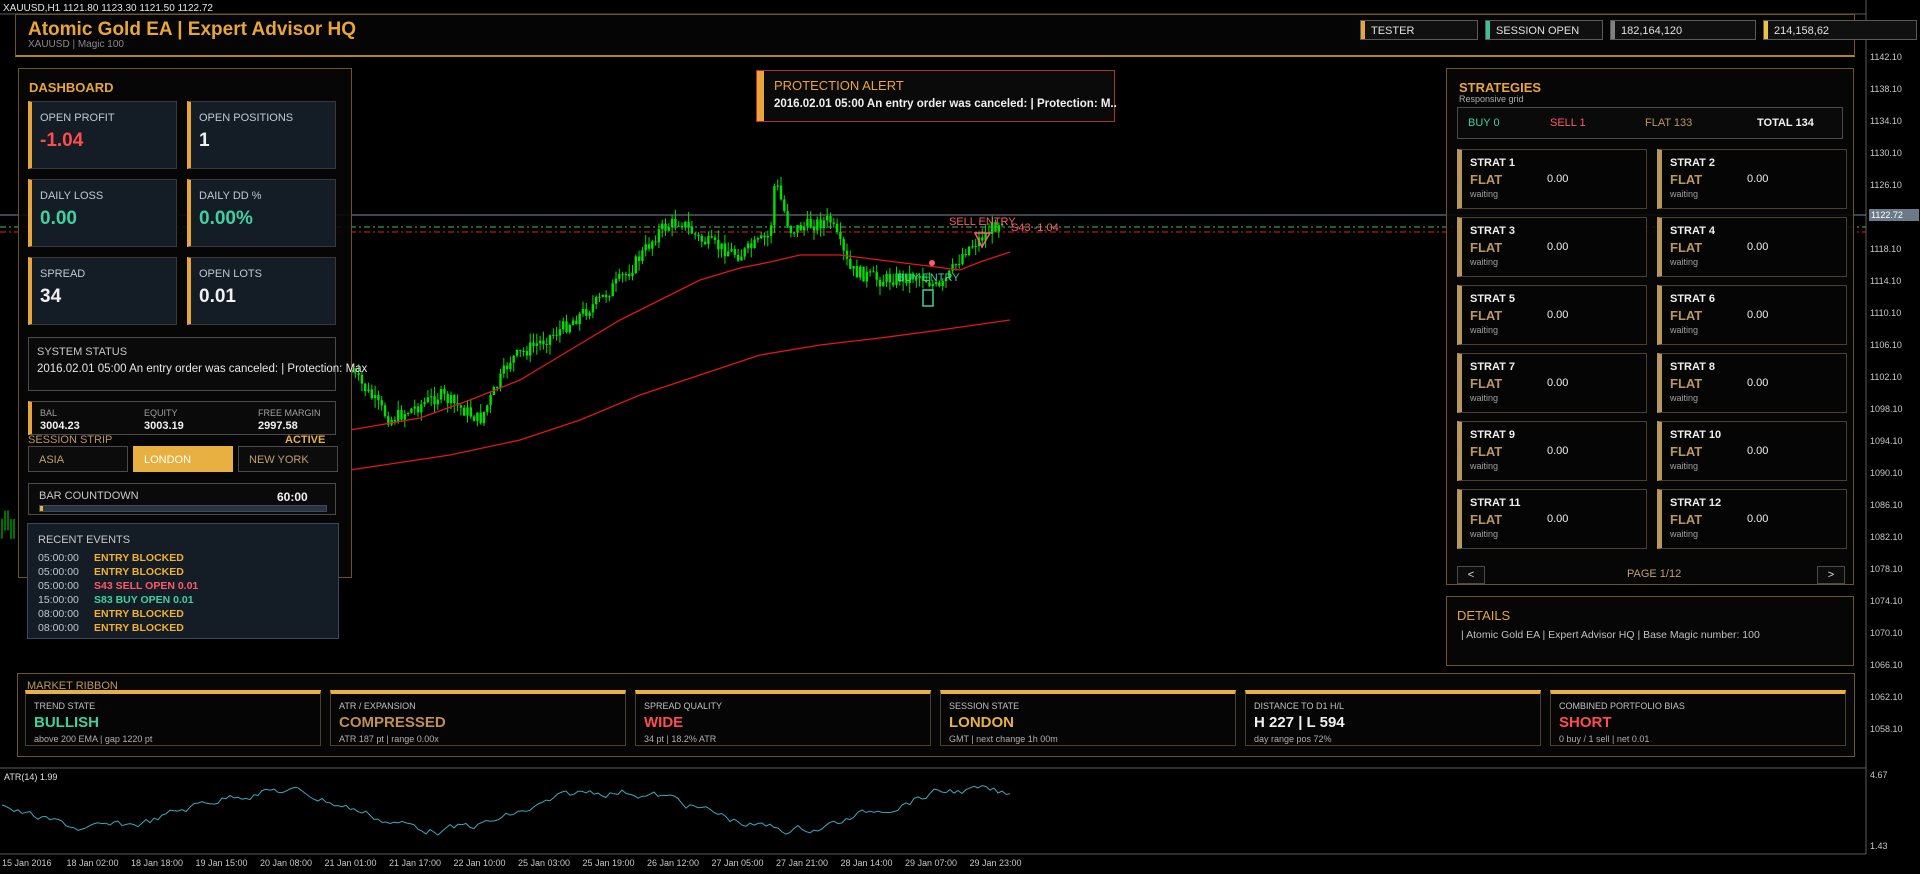  Describe the element at coordinates (932, 263) in the screenshot. I see `trade-dot` at that location.